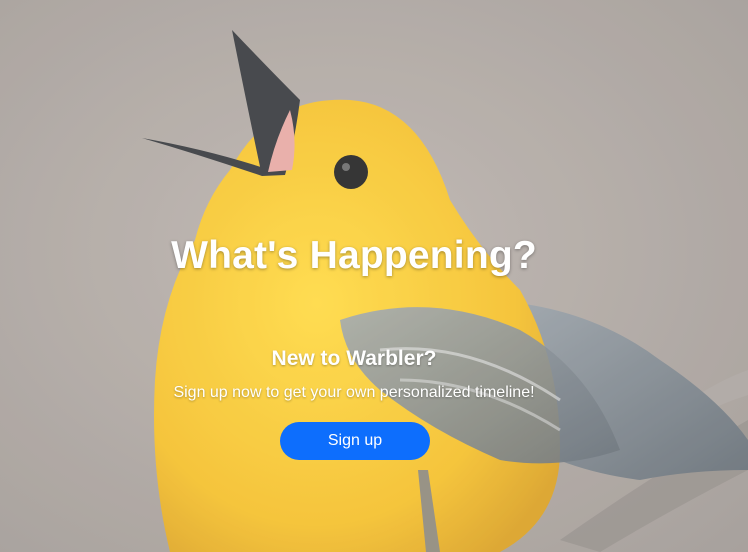 The image size is (748, 552). What do you see at coordinates (355, 441) in the screenshot?
I see `signup-button: Sign up` at bounding box center [355, 441].